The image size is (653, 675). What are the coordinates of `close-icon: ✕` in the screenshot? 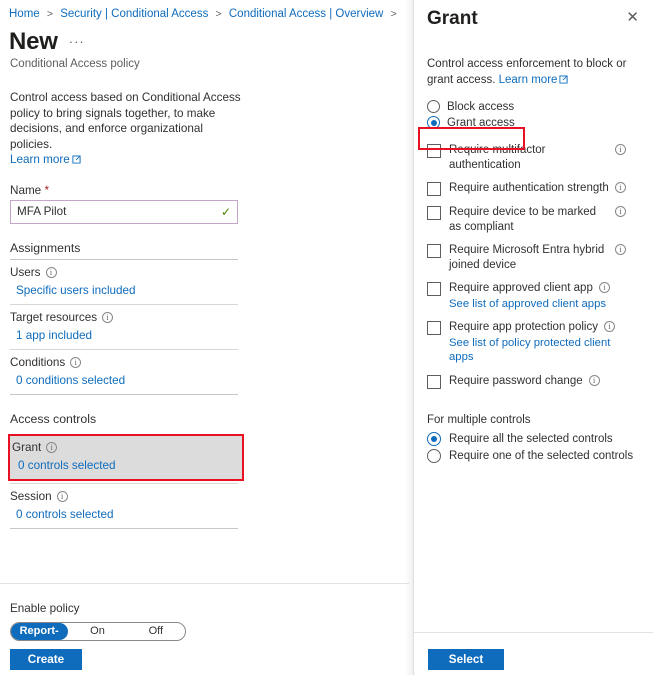 It's located at (632, 18).